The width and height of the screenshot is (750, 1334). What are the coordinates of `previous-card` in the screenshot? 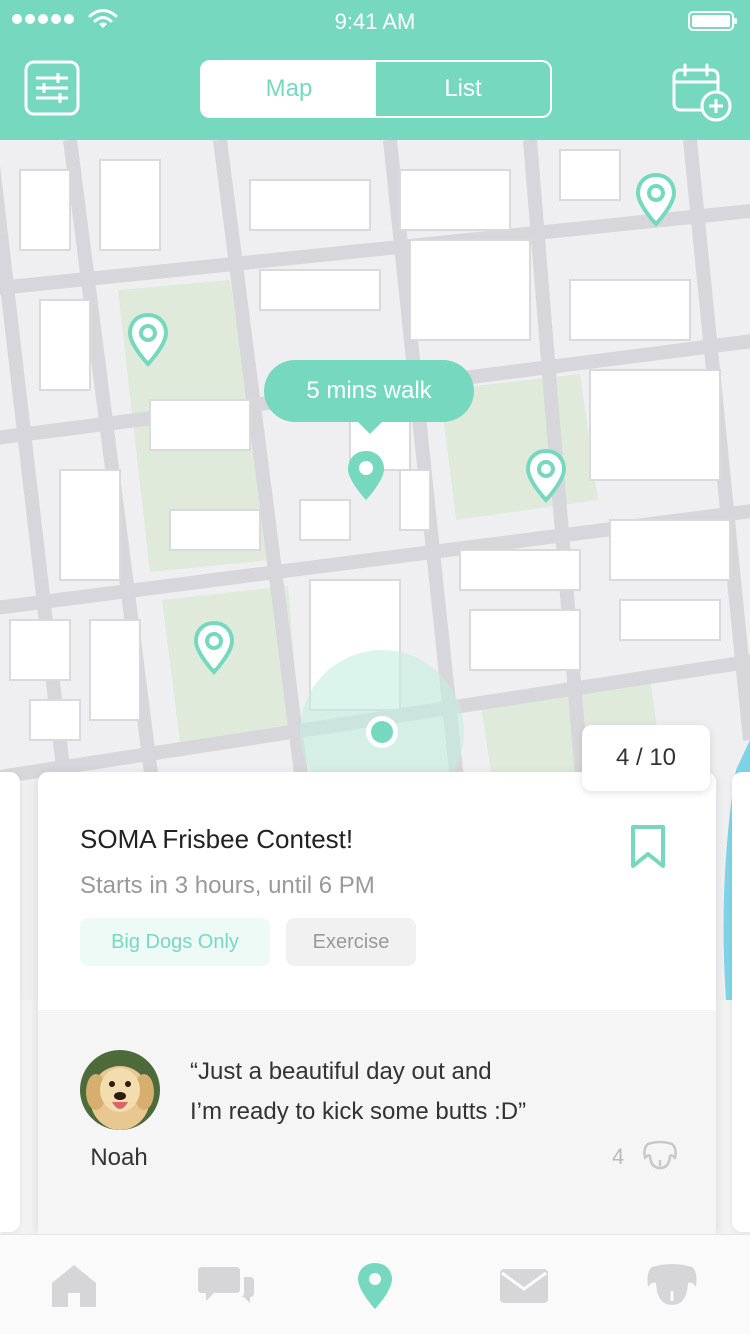 It's located at (10, 1002).